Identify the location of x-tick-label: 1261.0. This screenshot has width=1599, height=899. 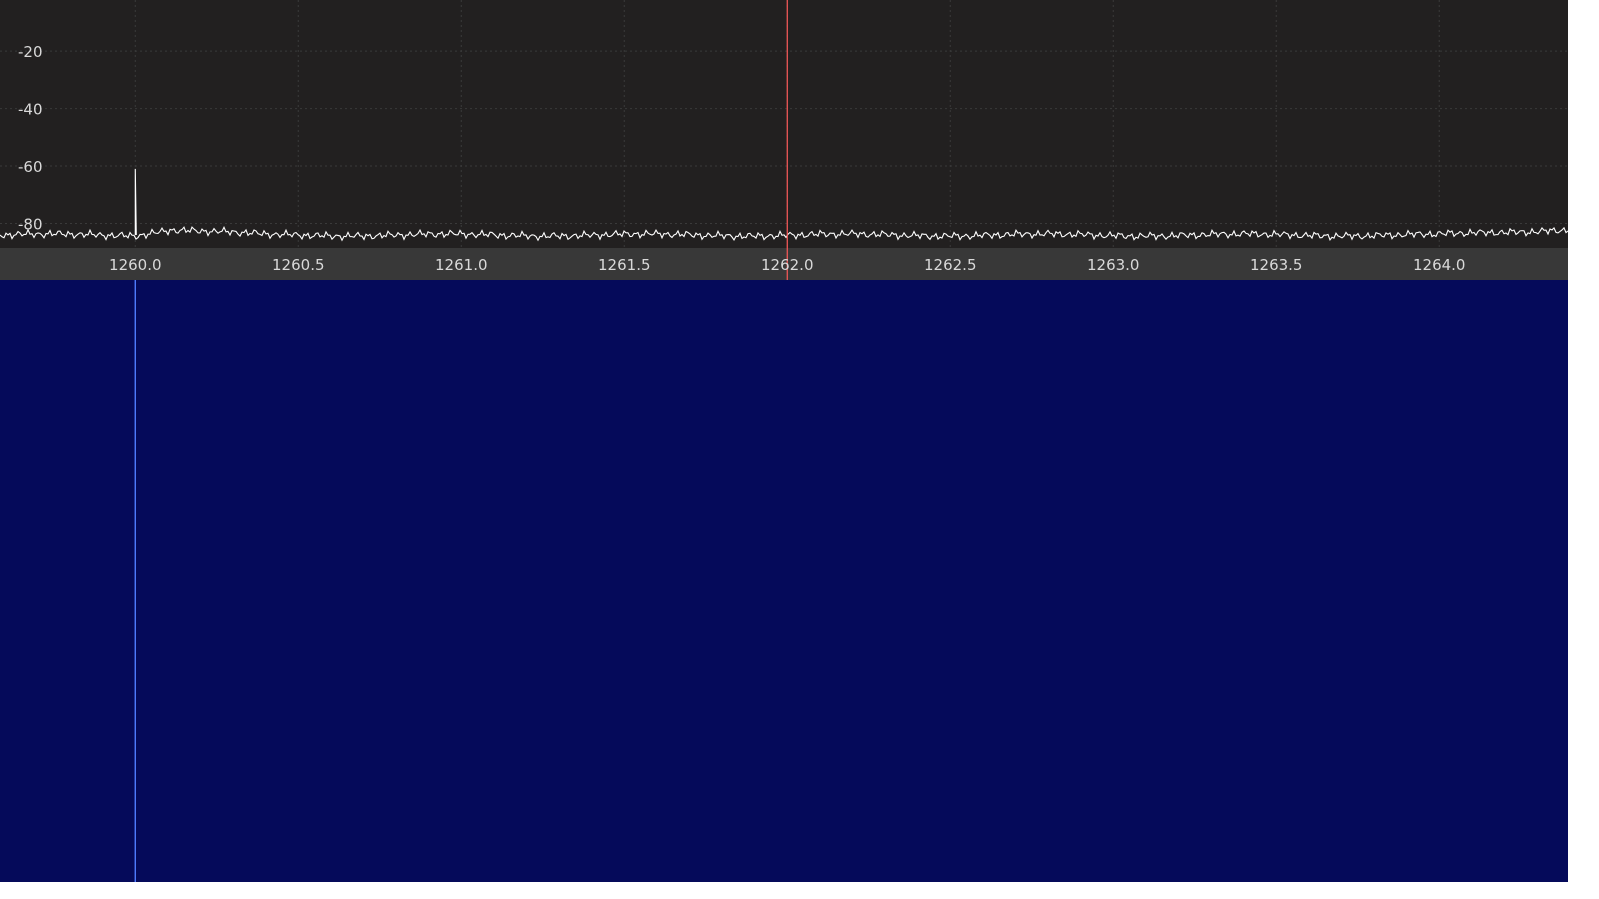
(461, 265).